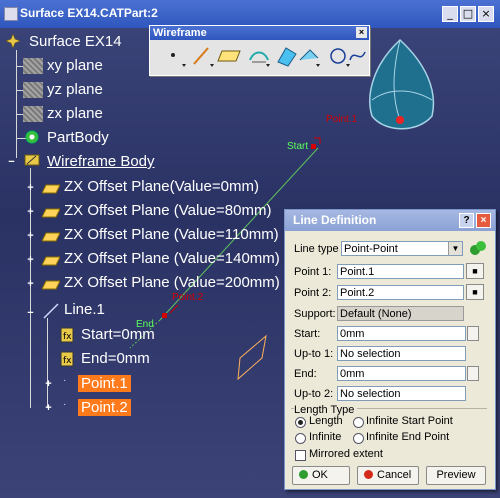 Image resolution: width=500 pixels, height=498 pixels. What do you see at coordinates (486, 14) in the screenshot?
I see `close-button: ×` at bounding box center [486, 14].